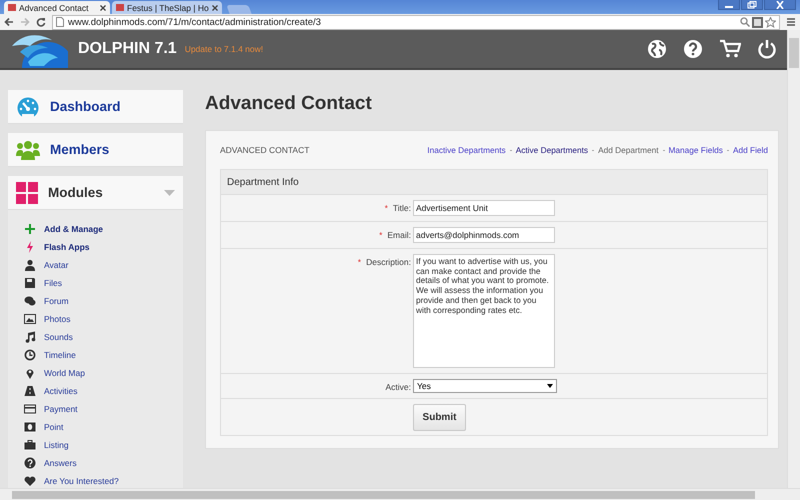  I want to click on speedometer-icon, so click(28, 107).